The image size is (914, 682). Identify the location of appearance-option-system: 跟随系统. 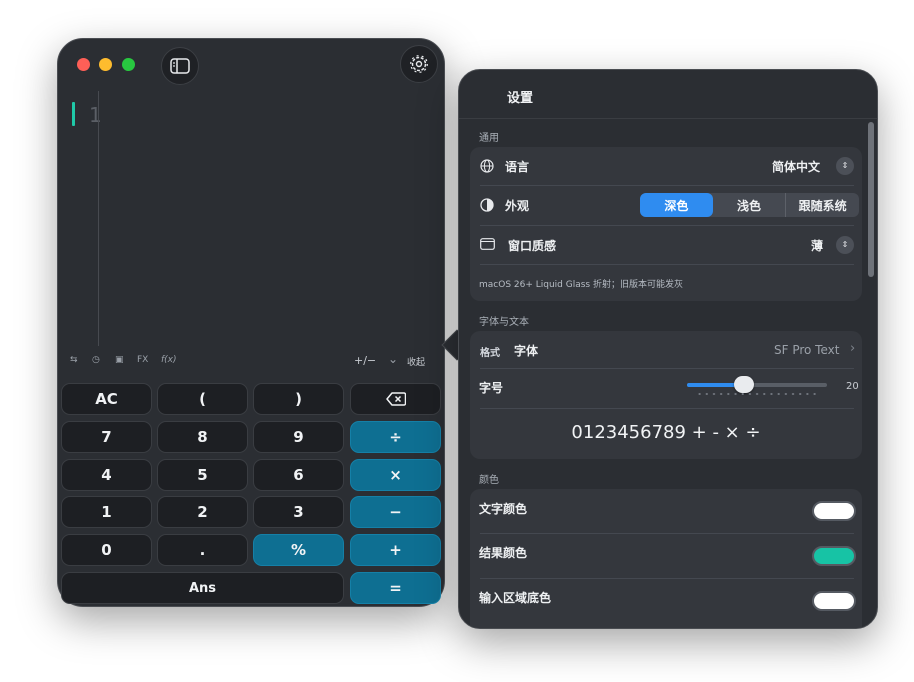
(822, 205).